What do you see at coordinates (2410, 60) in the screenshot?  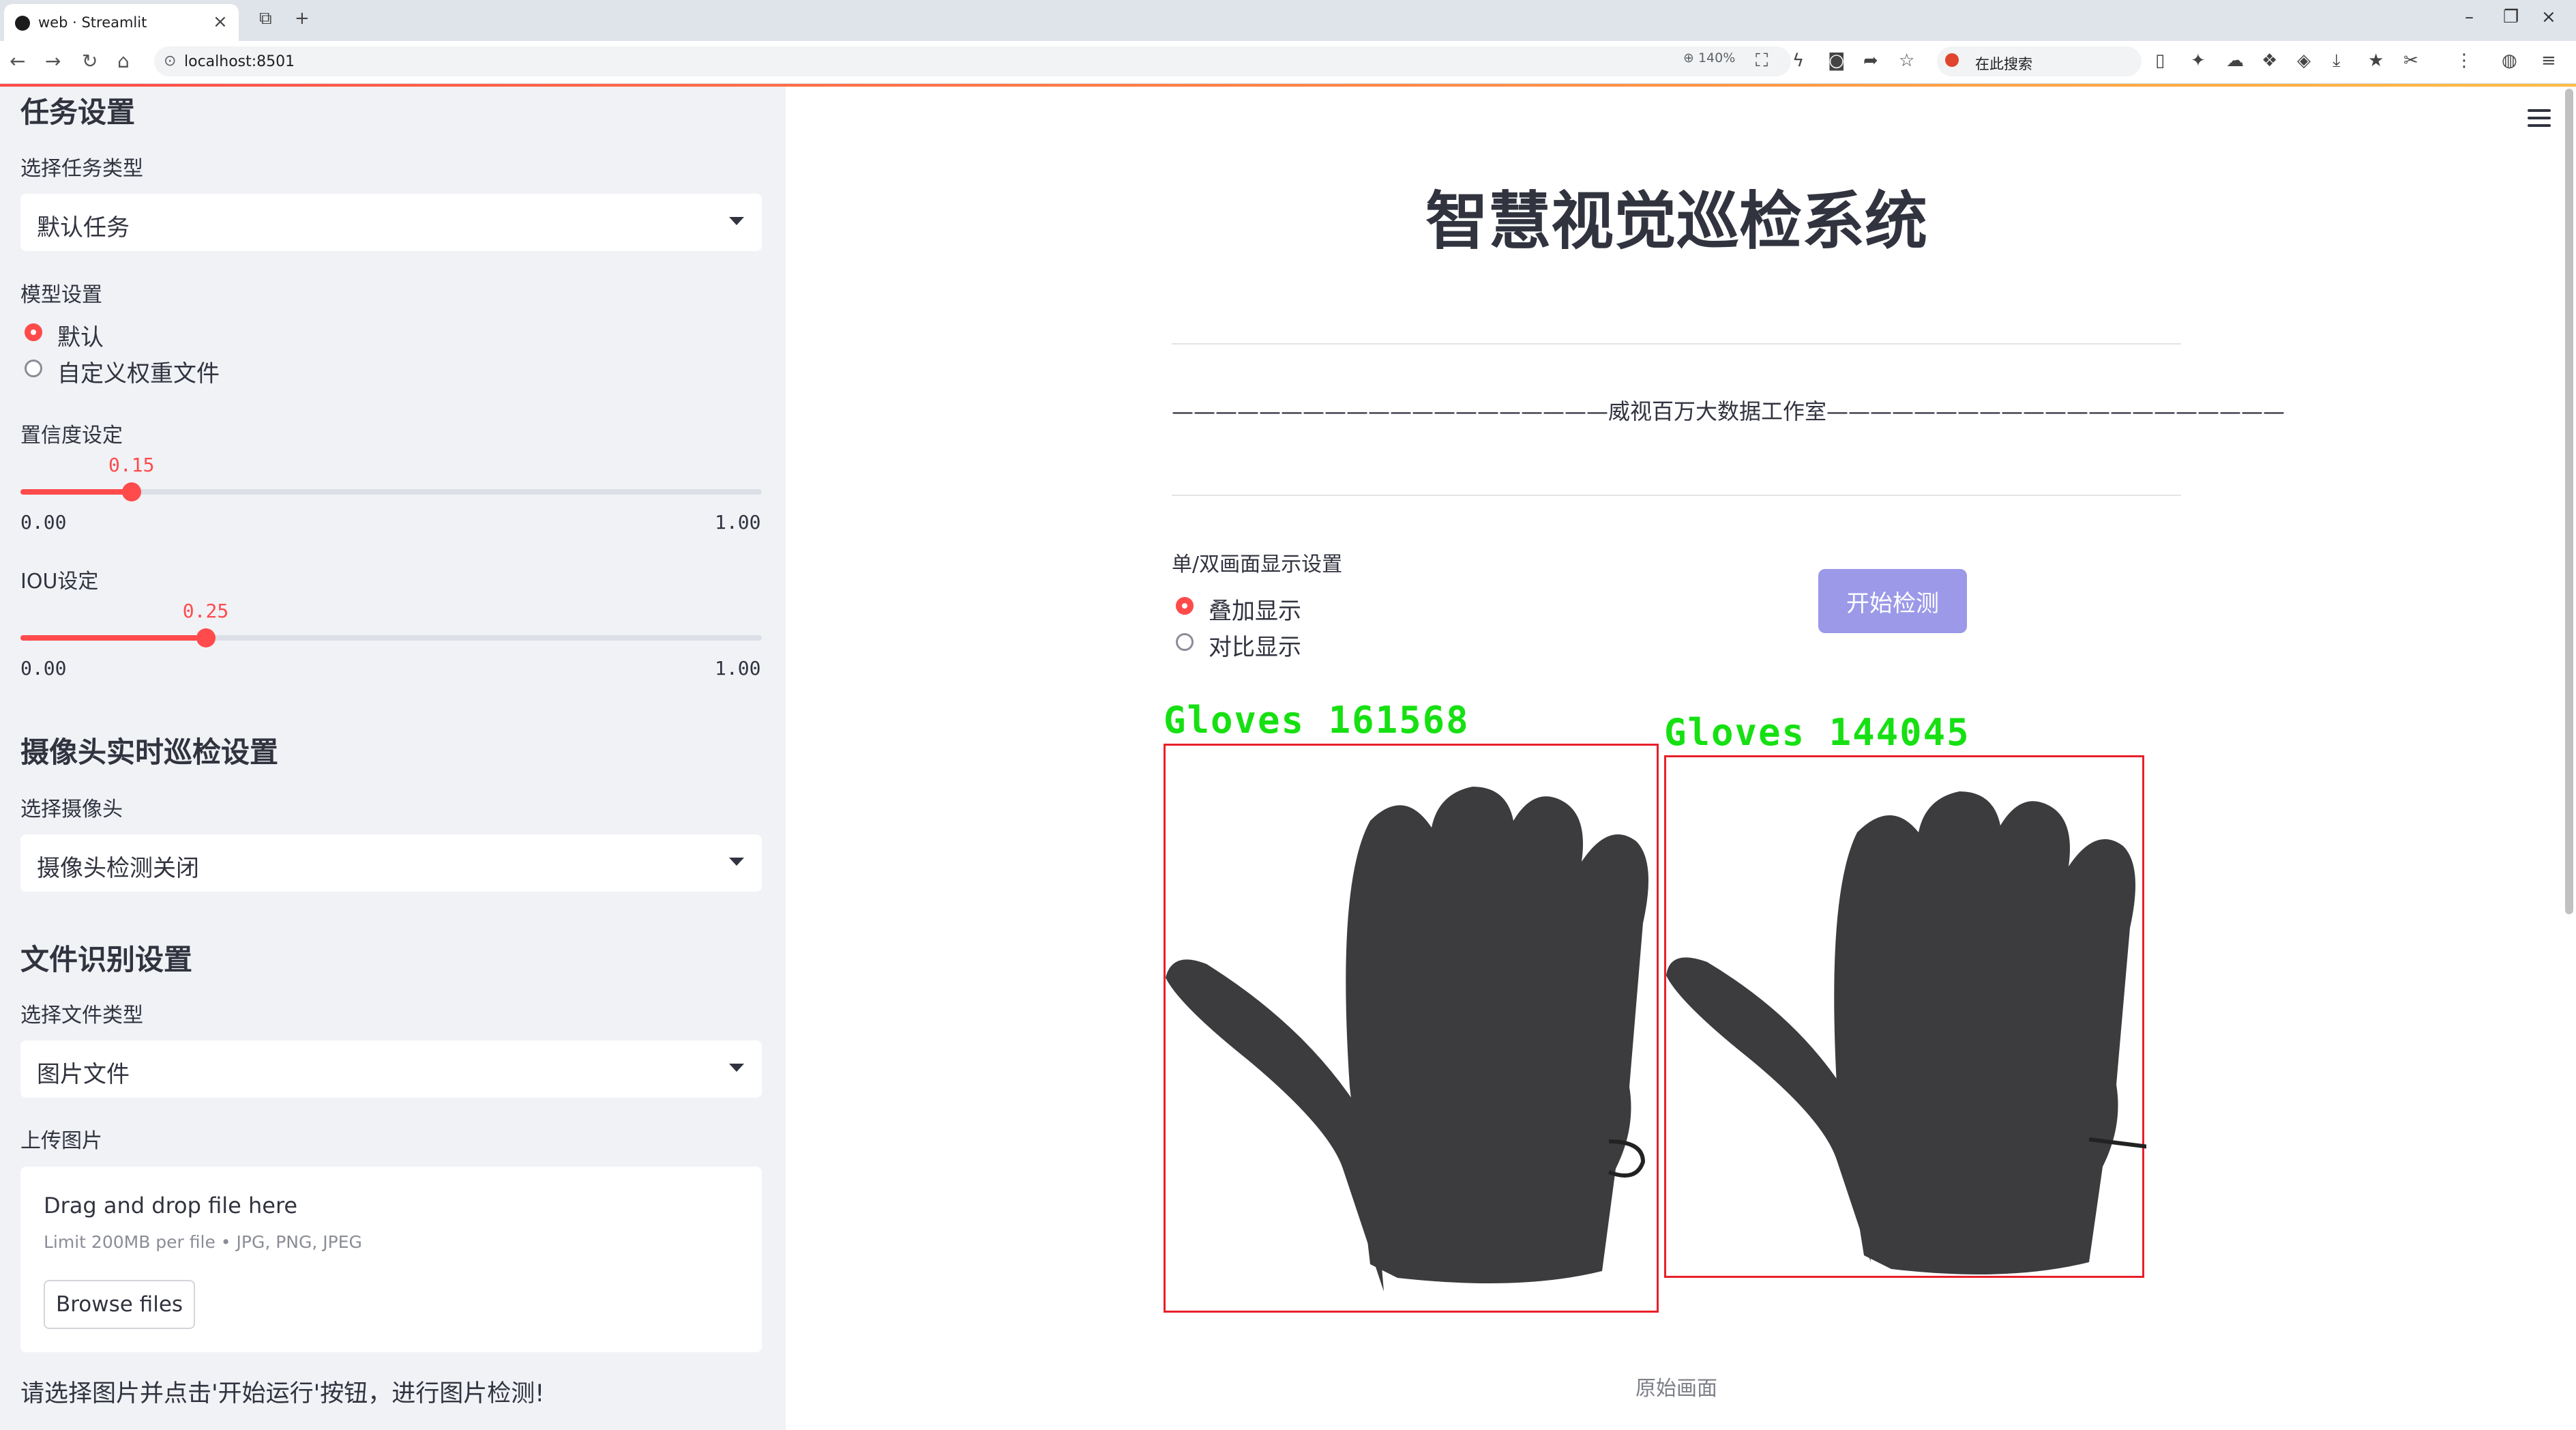 I see `screenshot-icon: ✂` at bounding box center [2410, 60].